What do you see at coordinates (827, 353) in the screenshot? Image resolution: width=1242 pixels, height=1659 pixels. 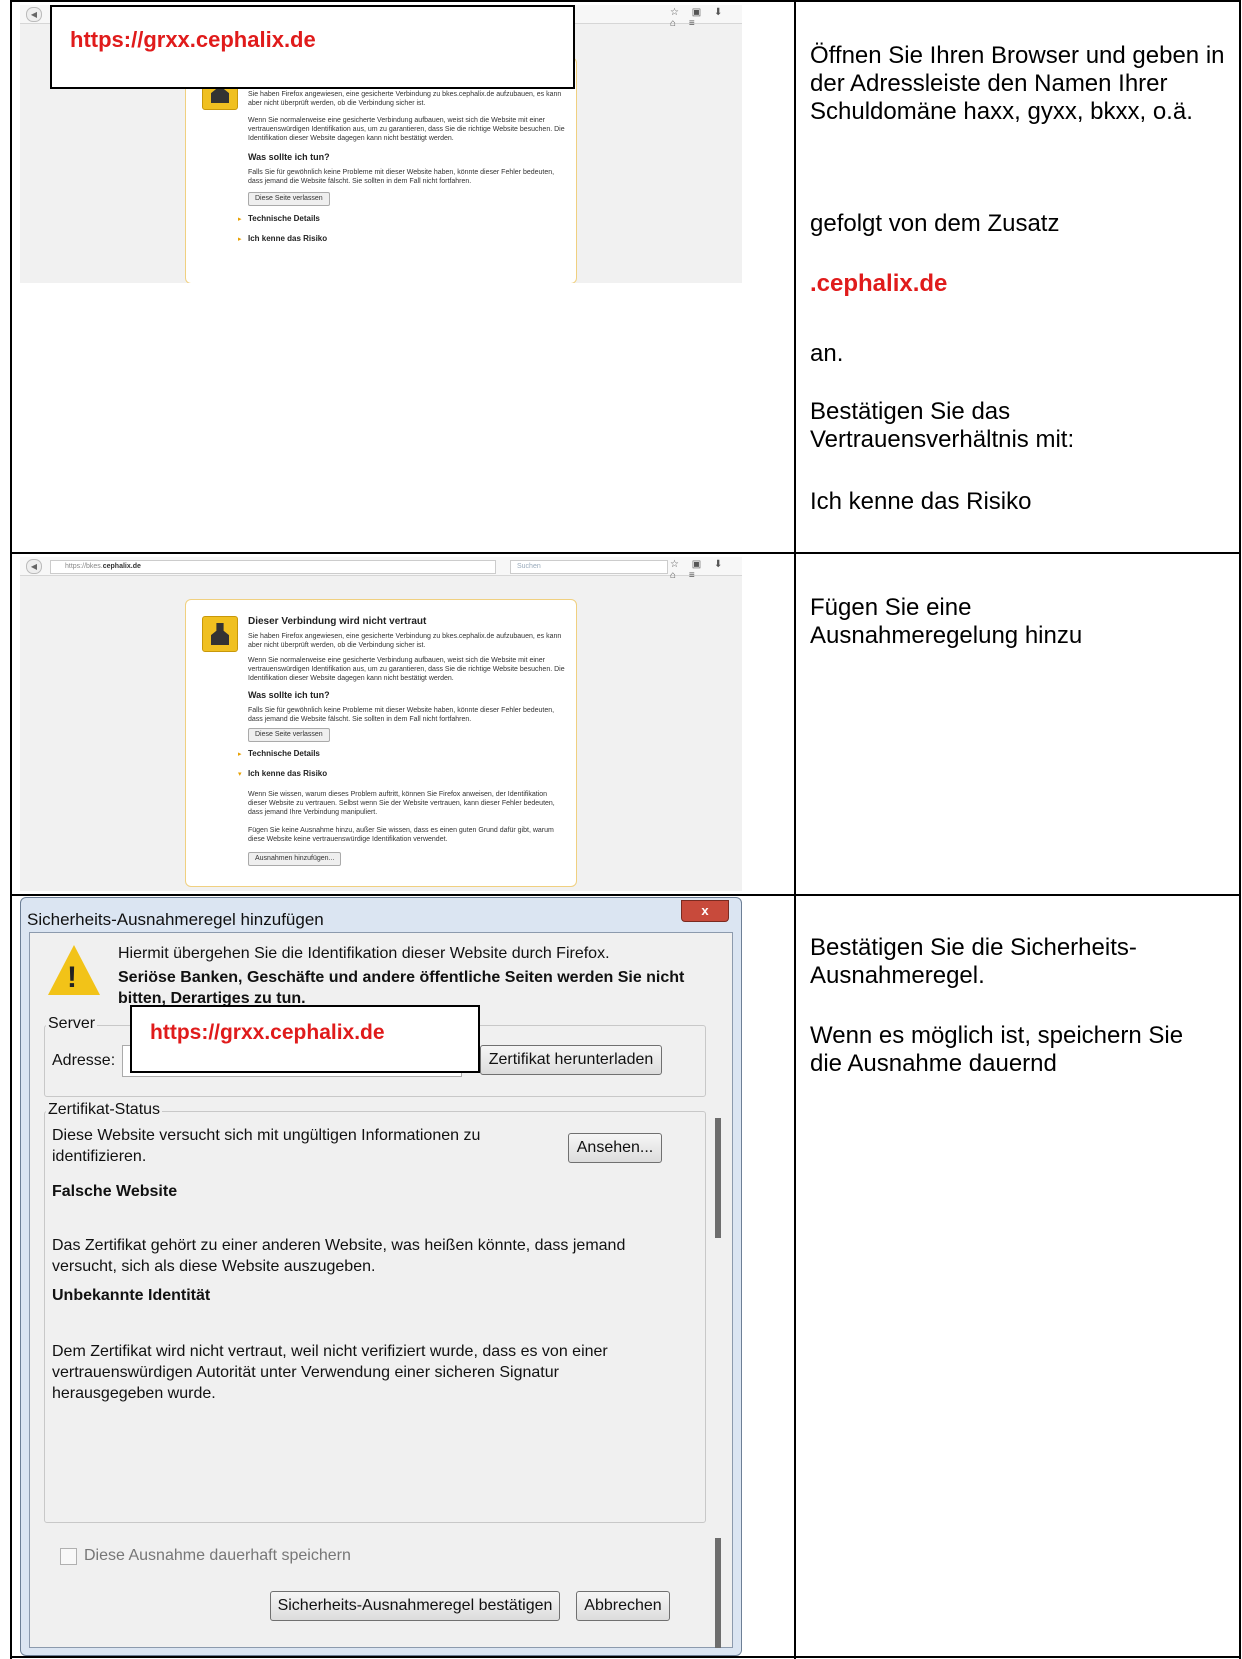 I see `instruction-text: an.` at bounding box center [827, 353].